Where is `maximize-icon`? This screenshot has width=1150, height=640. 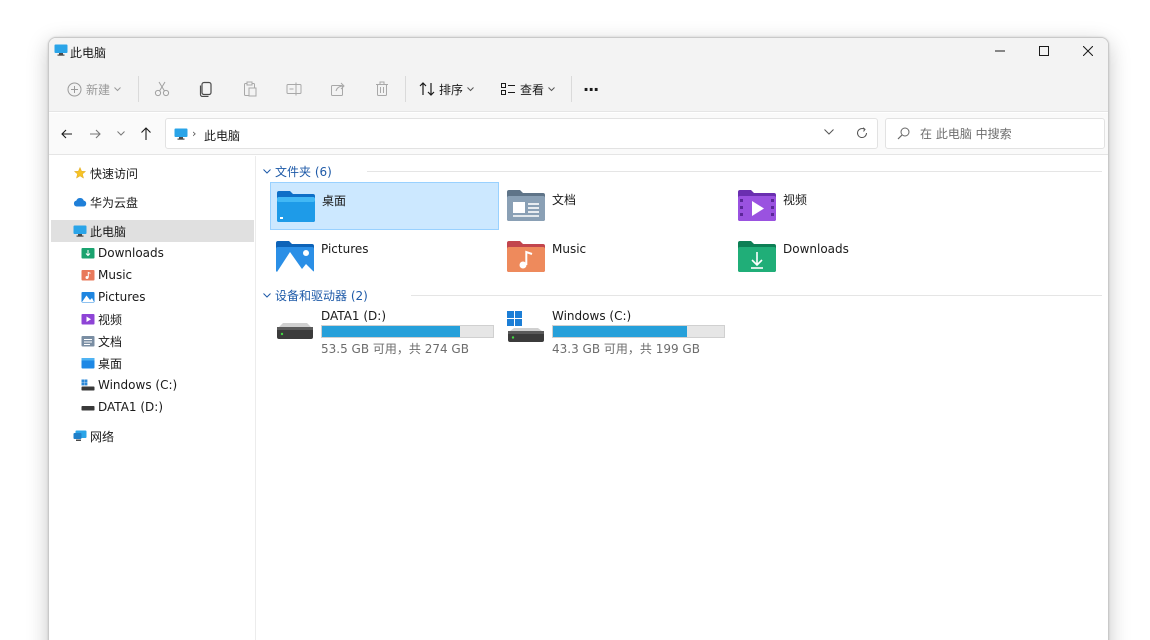 maximize-icon is located at coordinates (1044, 51).